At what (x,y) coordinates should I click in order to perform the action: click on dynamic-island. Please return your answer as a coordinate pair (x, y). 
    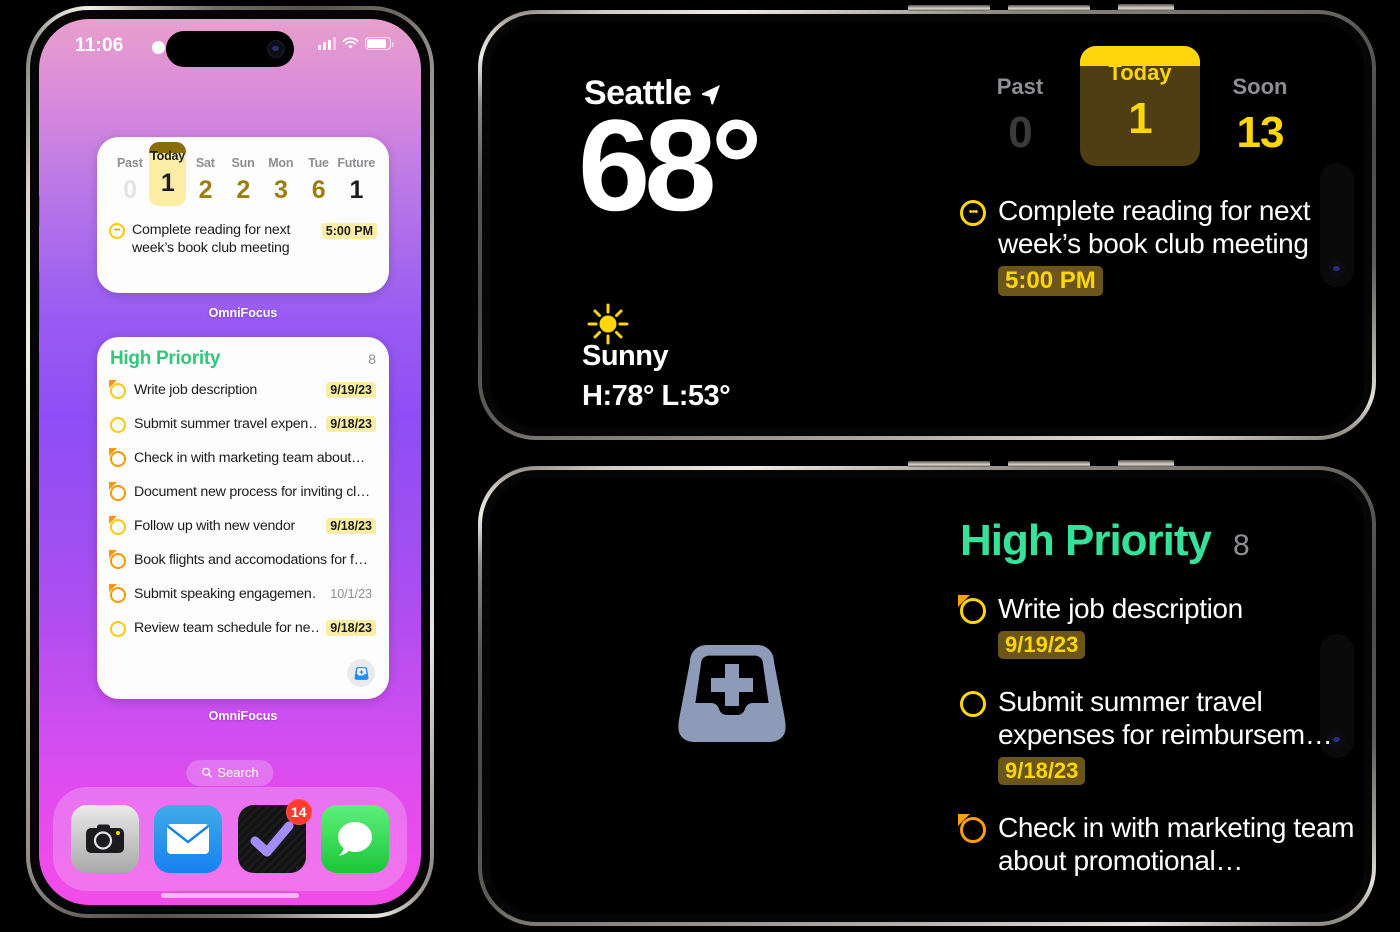
    Looking at the image, I should click on (1337, 225).